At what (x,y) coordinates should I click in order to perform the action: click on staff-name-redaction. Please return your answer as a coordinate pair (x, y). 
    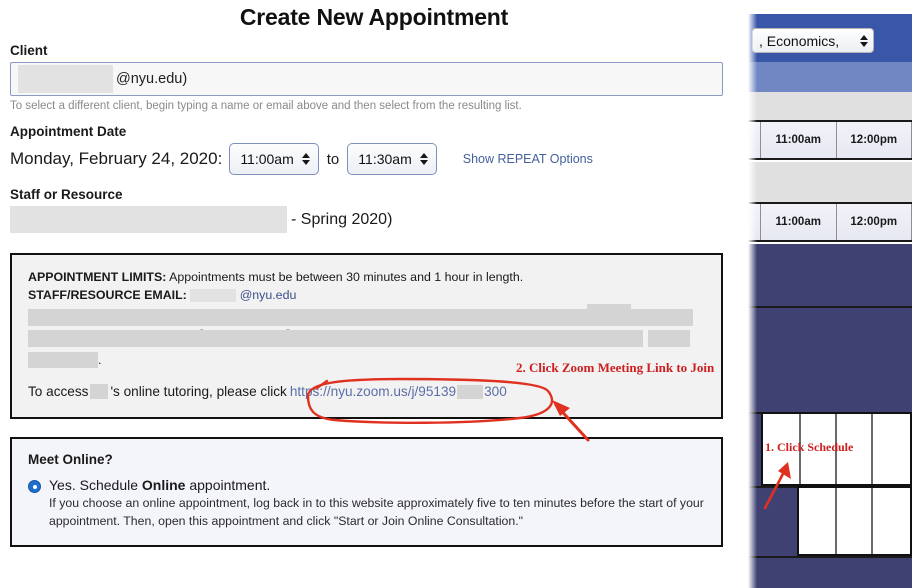
    Looking at the image, I should click on (148, 219).